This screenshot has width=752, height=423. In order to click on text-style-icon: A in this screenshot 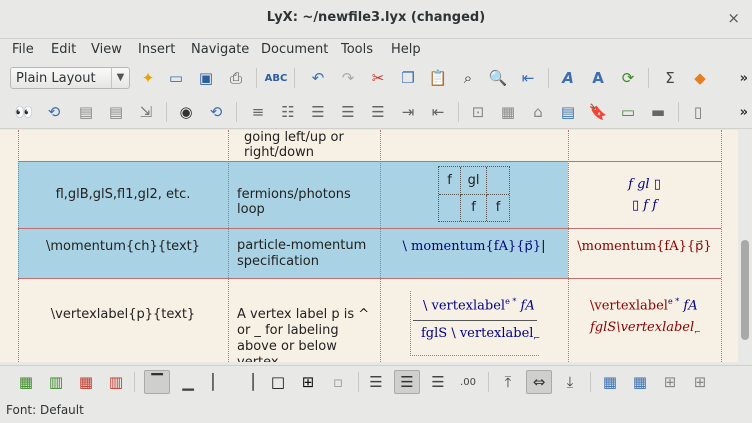, I will do `click(598, 78)`.